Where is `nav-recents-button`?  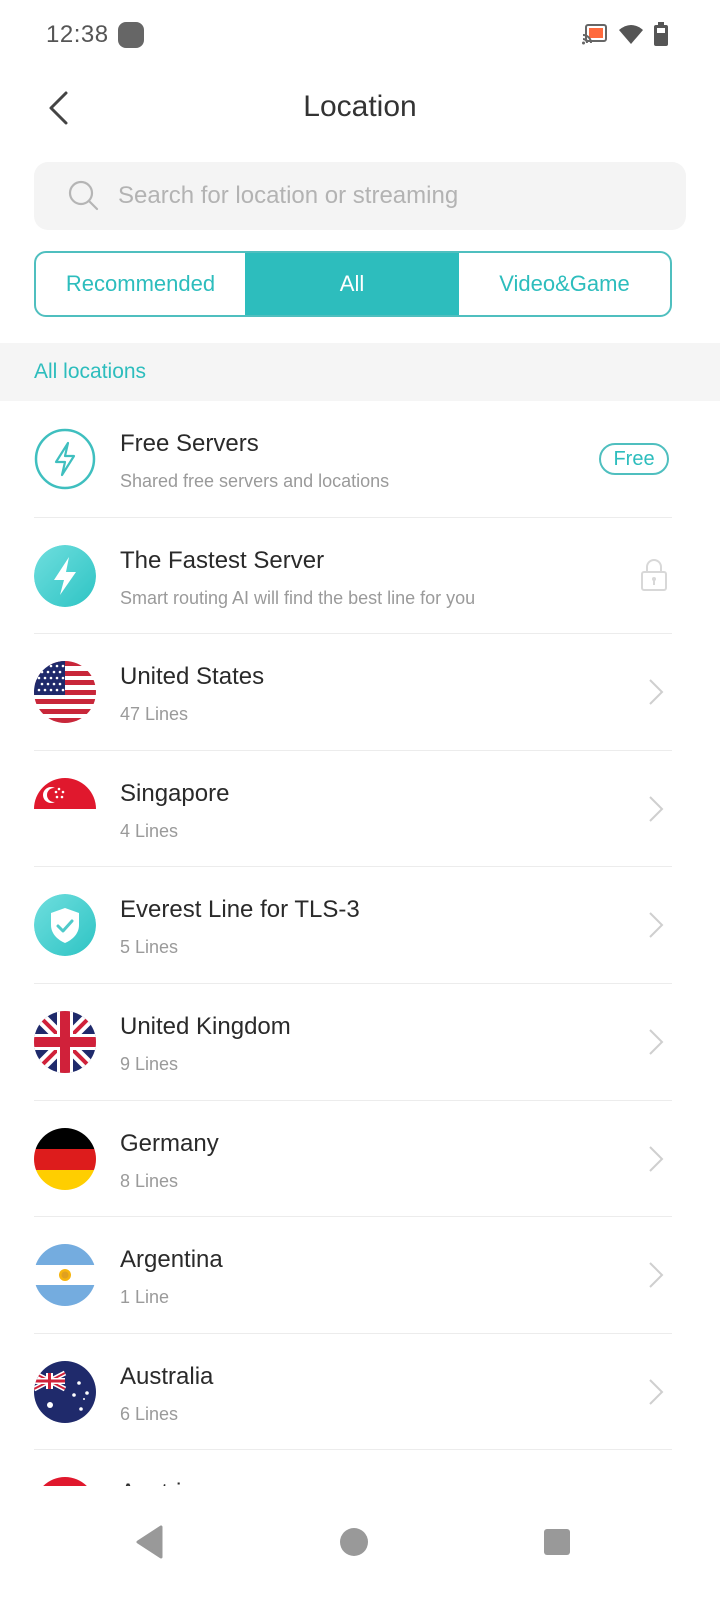
nav-recents-button is located at coordinates (557, 1542).